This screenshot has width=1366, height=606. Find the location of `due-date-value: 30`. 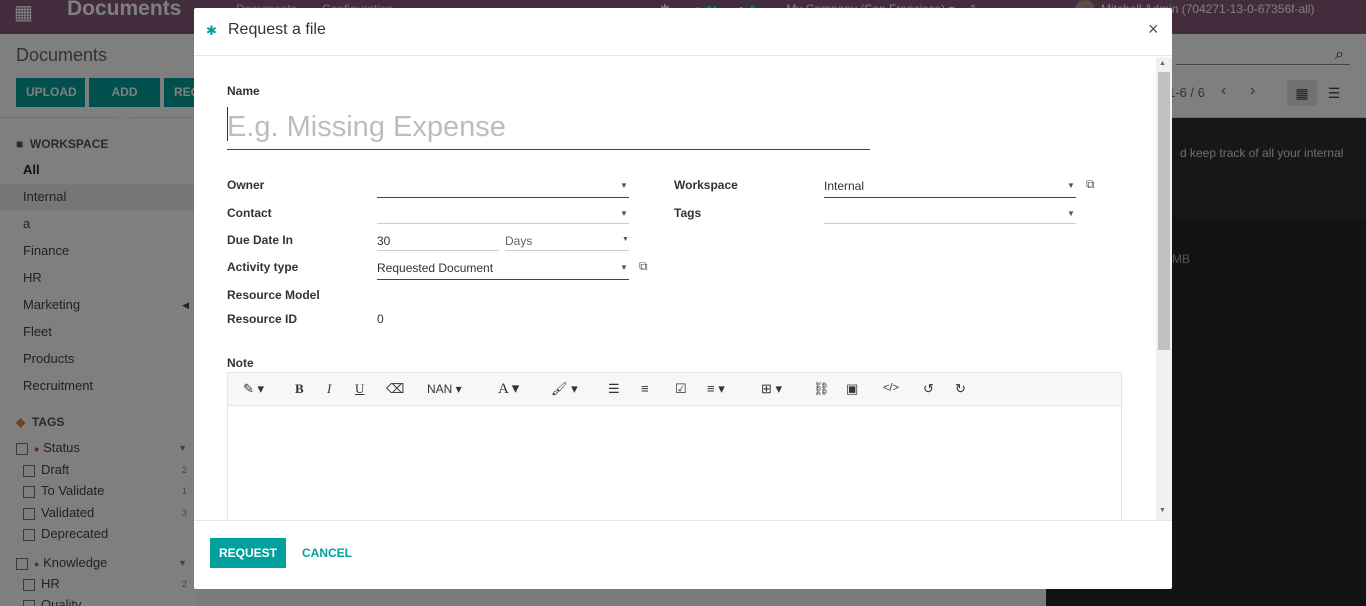

due-date-value: 30 is located at coordinates (383, 241).